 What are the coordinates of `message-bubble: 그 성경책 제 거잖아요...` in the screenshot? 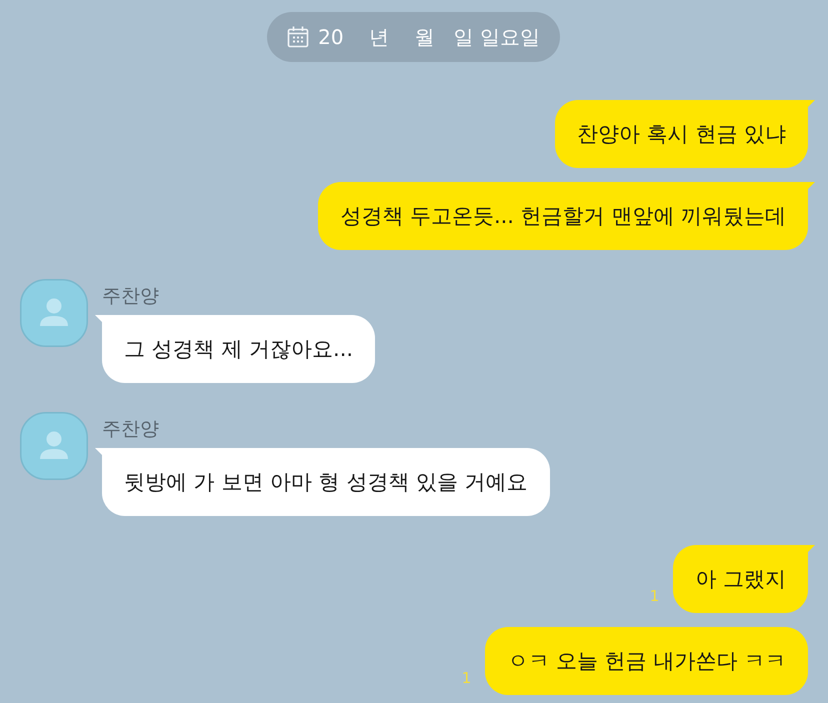 It's located at (235, 349).